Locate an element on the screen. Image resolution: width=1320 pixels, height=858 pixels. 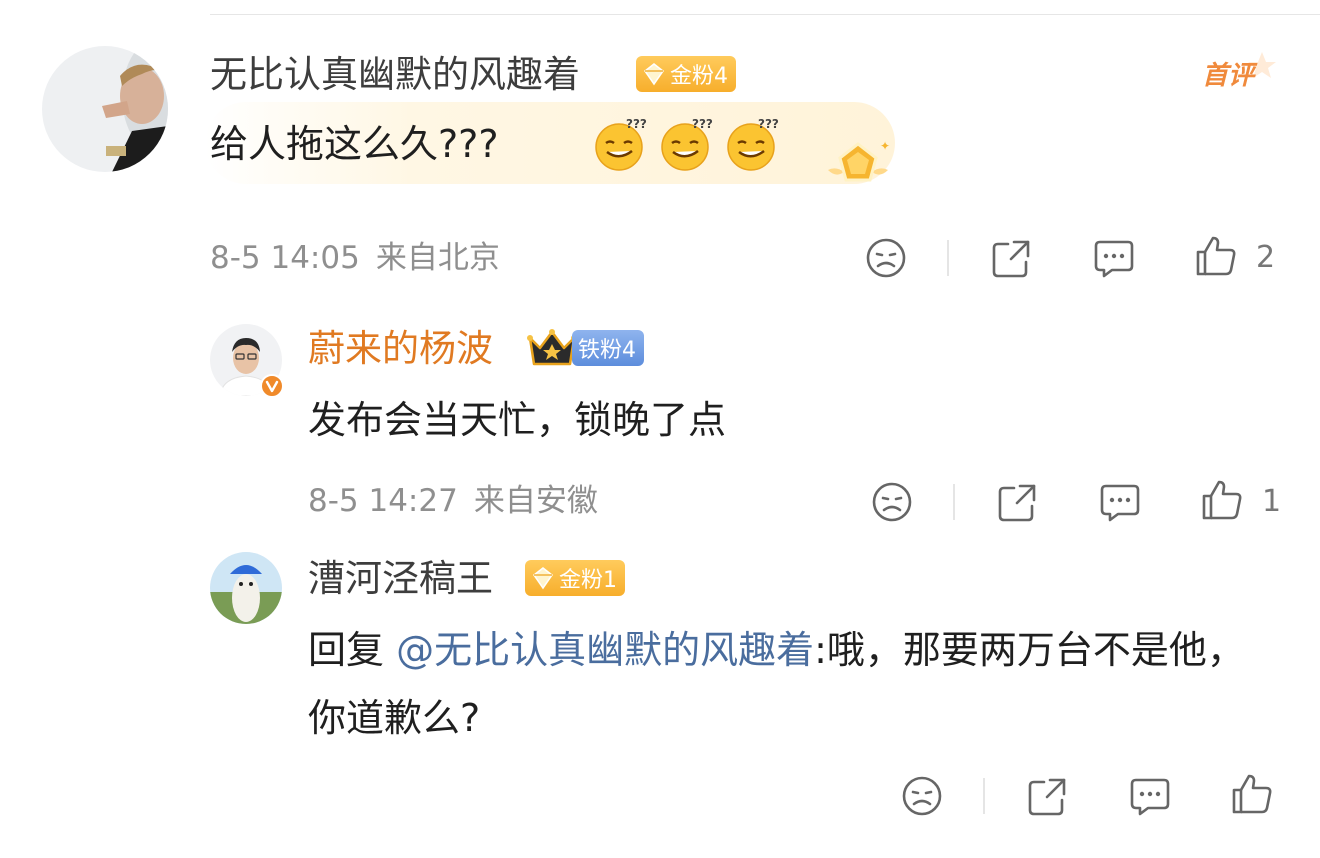
comment-text: 给人拖这么久??? is located at coordinates (354, 144).